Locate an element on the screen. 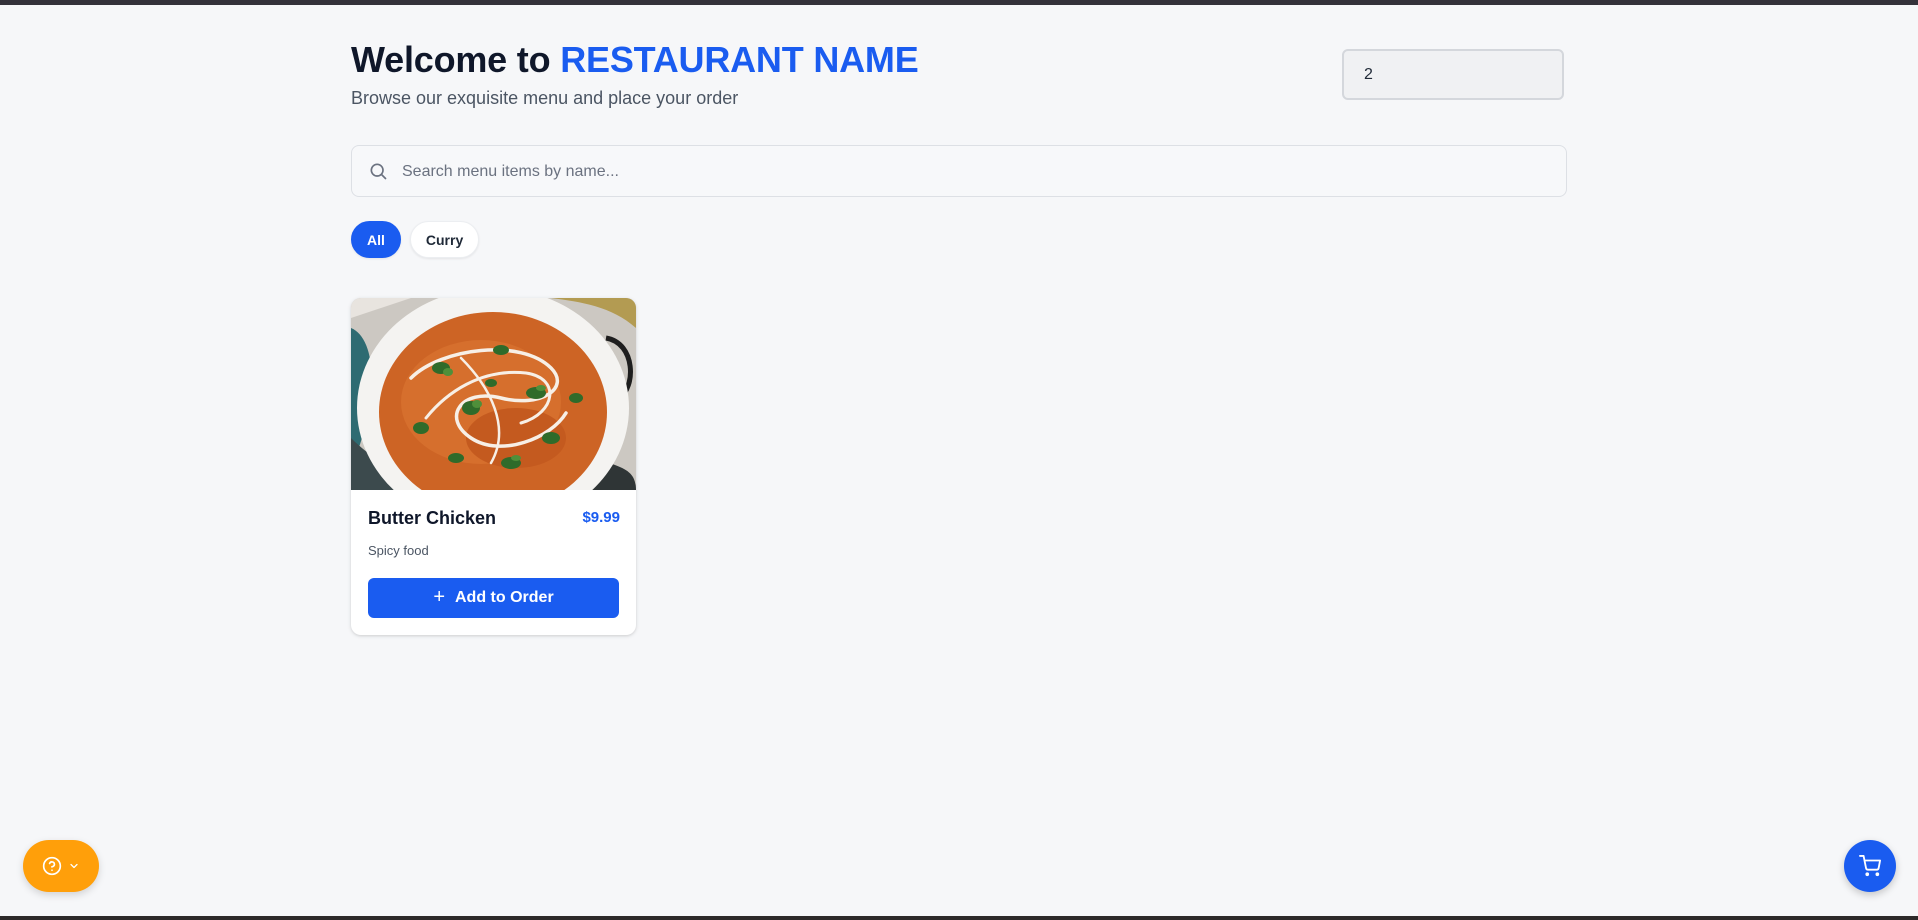  top-border is located at coordinates (959, 2).